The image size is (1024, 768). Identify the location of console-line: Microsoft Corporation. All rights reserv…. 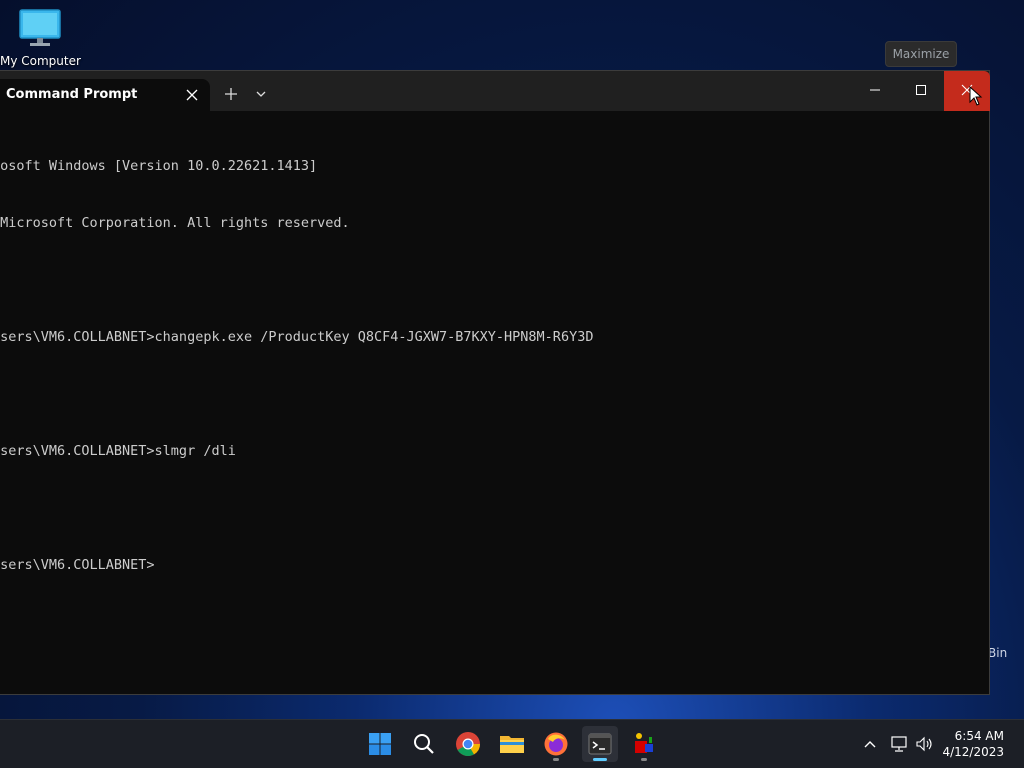
(175, 223).